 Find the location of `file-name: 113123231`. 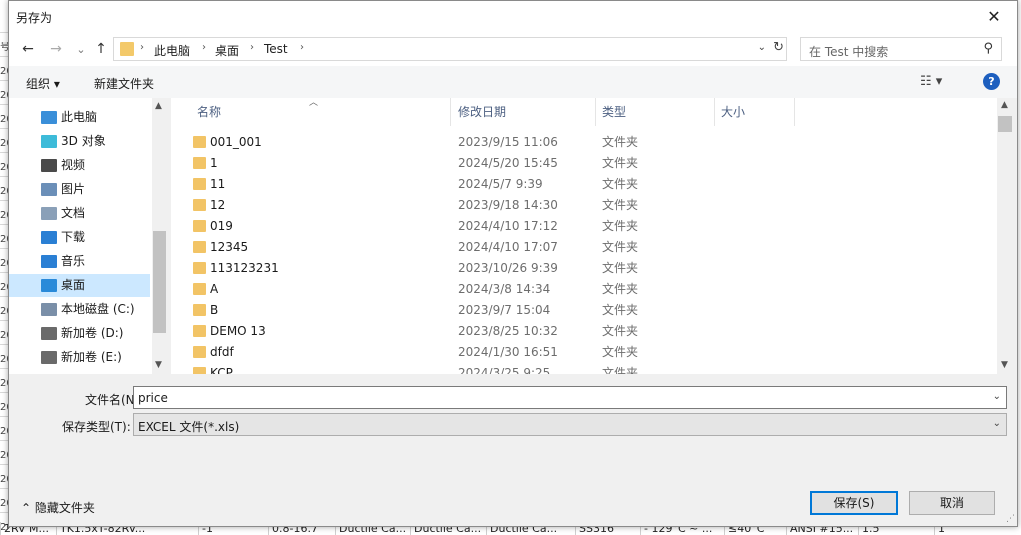

file-name: 113123231 is located at coordinates (244, 268).